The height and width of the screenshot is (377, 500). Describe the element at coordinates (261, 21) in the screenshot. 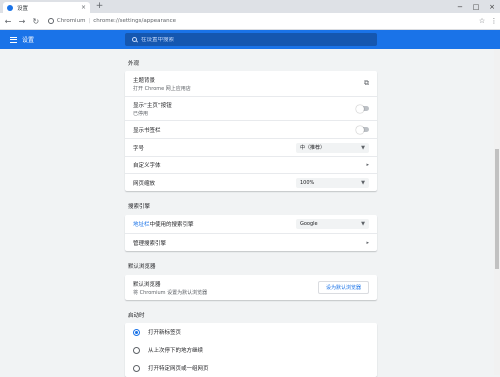

I see `address-bar: Chromium | chrome://settings/appearance` at that location.